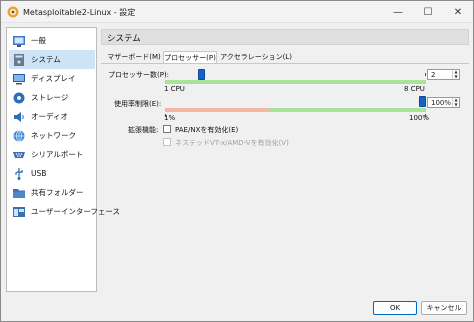 Image resolution: width=474 pixels, height=322 pixels. I want to click on sidebar-item-label: USB, so click(39, 173).